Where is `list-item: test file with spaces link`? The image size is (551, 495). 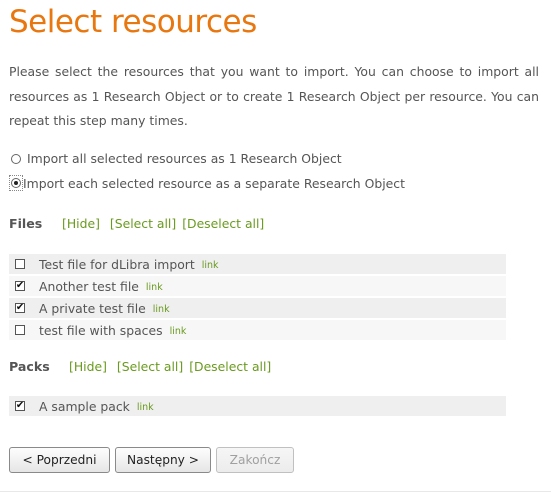
list-item: test file with spaces link is located at coordinates (257, 330).